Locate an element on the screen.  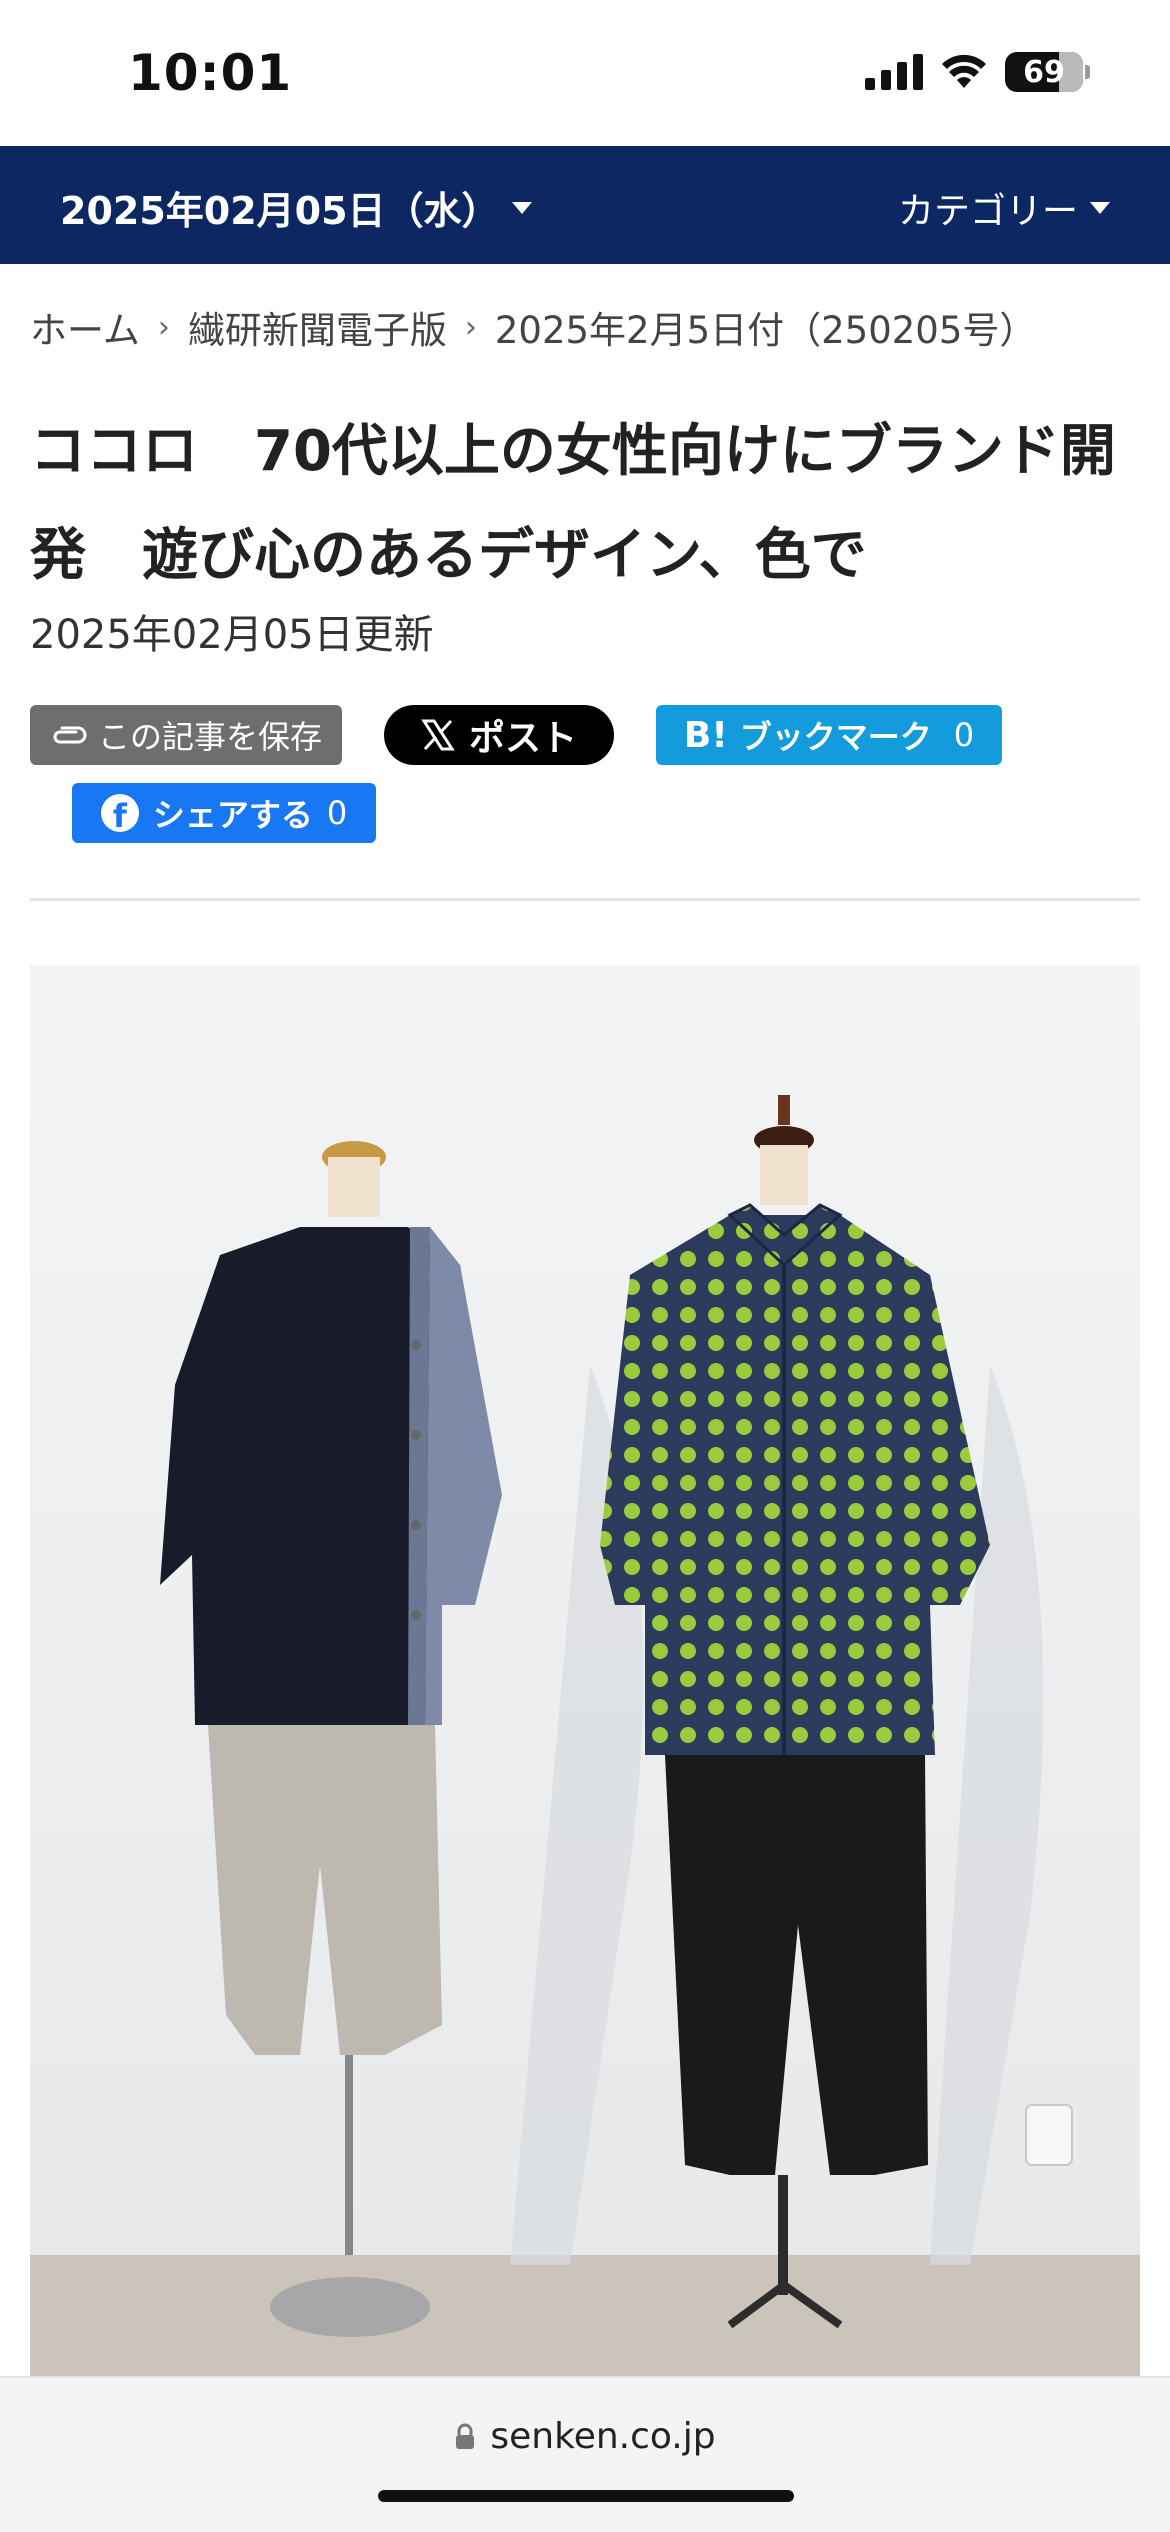
issue-date-dropdown: 2025年02月05日（水） is located at coordinates (296, 207).